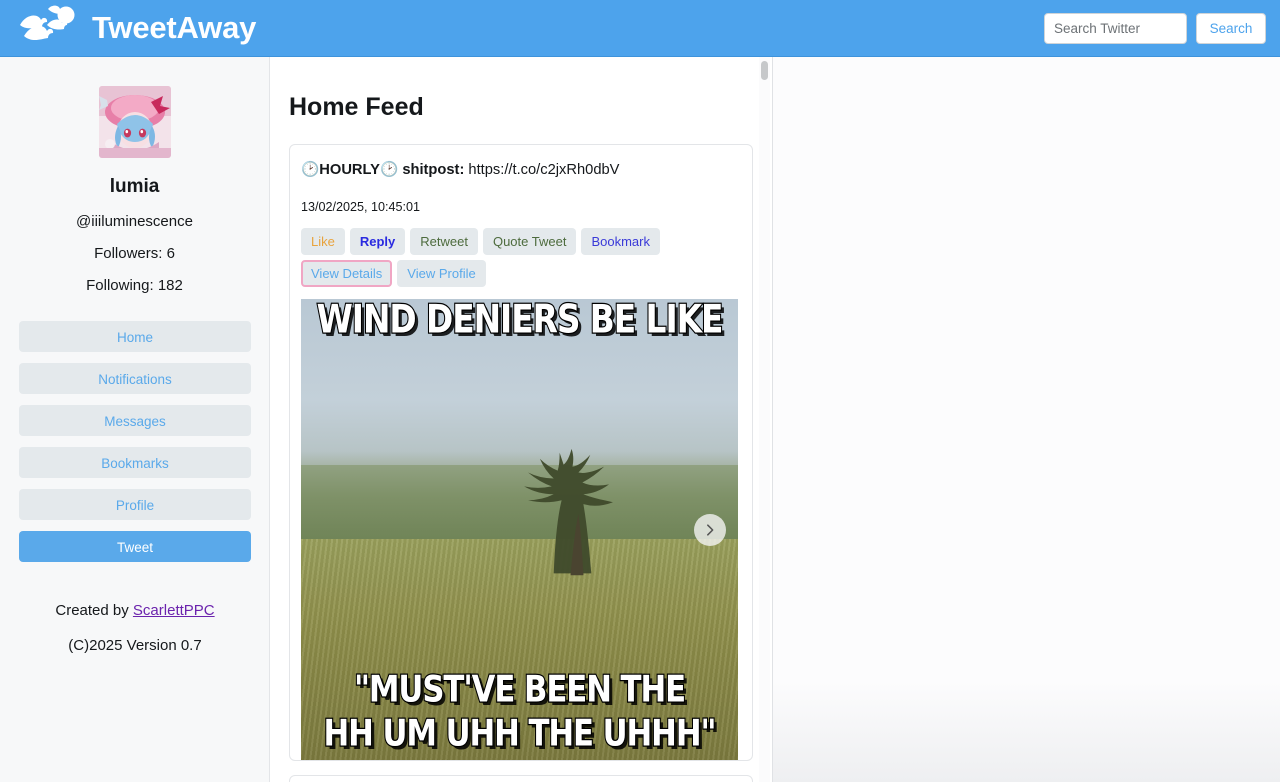  Describe the element at coordinates (543, 170) in the screenshot. I see `tweet-body: https://t.co/c2jxRh0dbV` at that location.